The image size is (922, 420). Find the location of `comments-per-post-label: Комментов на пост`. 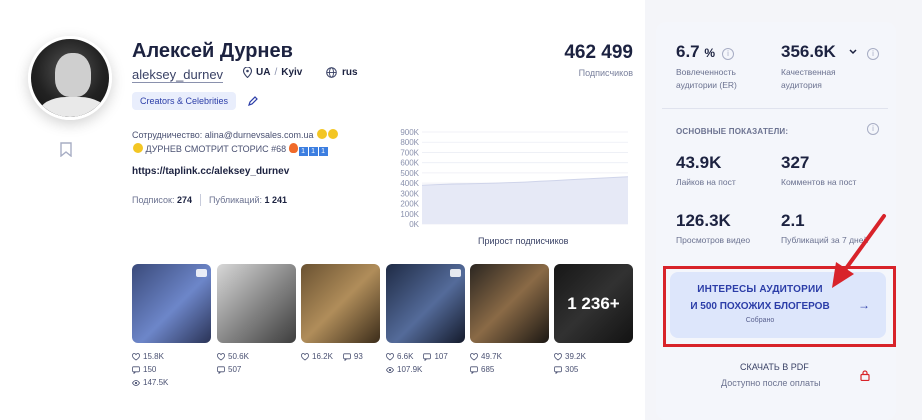

comments-per-post-label: Комментов на пост is located at coordinates (819, 182).